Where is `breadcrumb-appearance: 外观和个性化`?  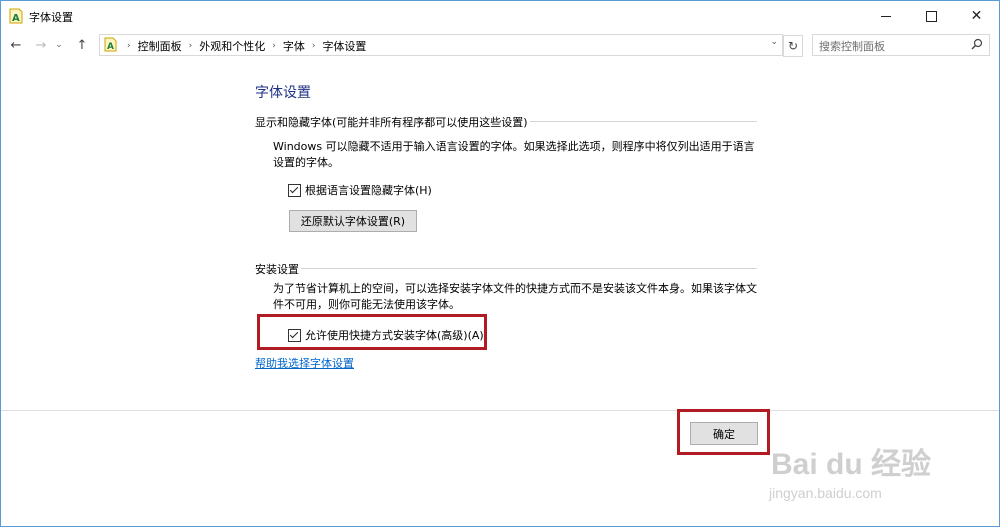
breadcrumb-appearance: 外观和个性化 is located at coordinates (232, 46).